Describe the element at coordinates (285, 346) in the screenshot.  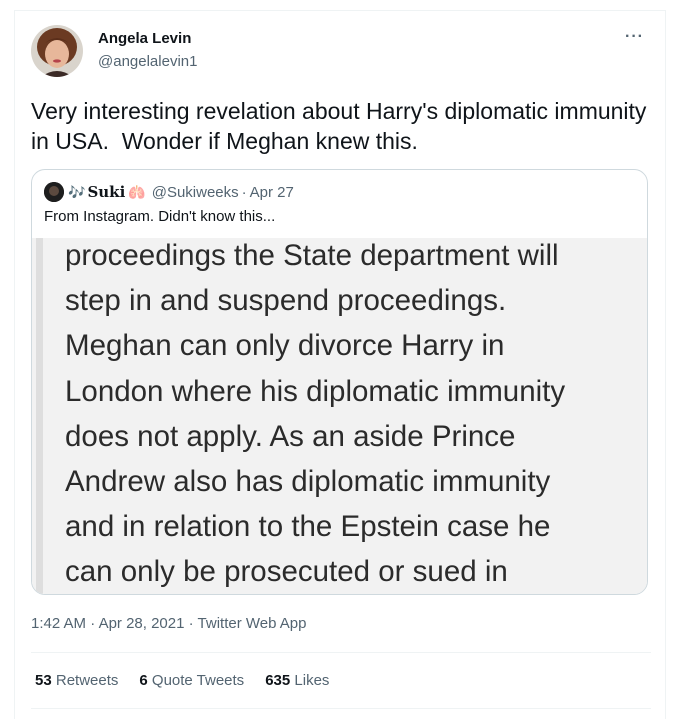
I see `image-text-line: Meghan can only divorce Harry in` at that location.